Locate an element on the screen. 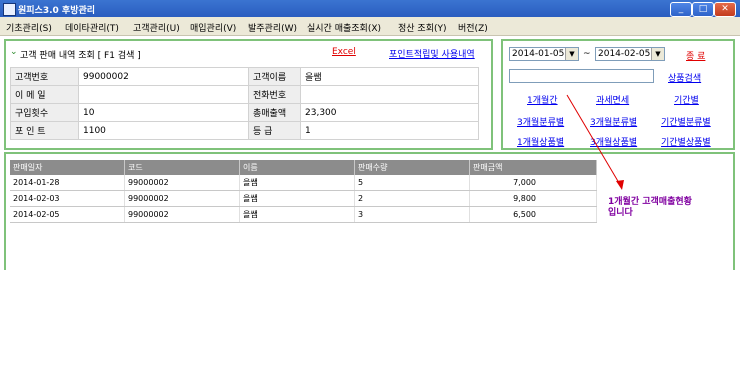  annotation-line-1: 1개월간 고객매출현황 is located at coordinates (650, 202).